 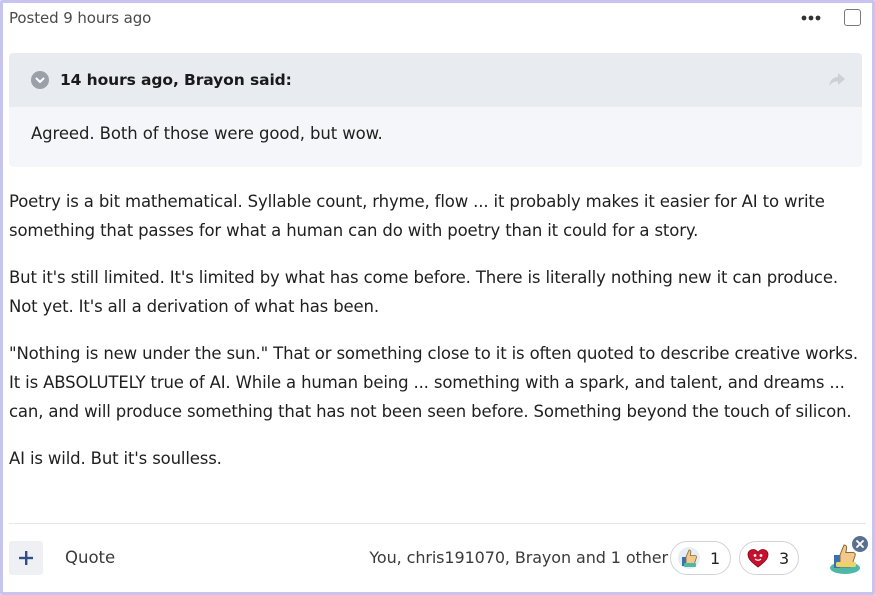 What do you see at coordinates (715, 558) in the screenshot?
I see `reaction-count: 1` at bounding box center [715, 558].